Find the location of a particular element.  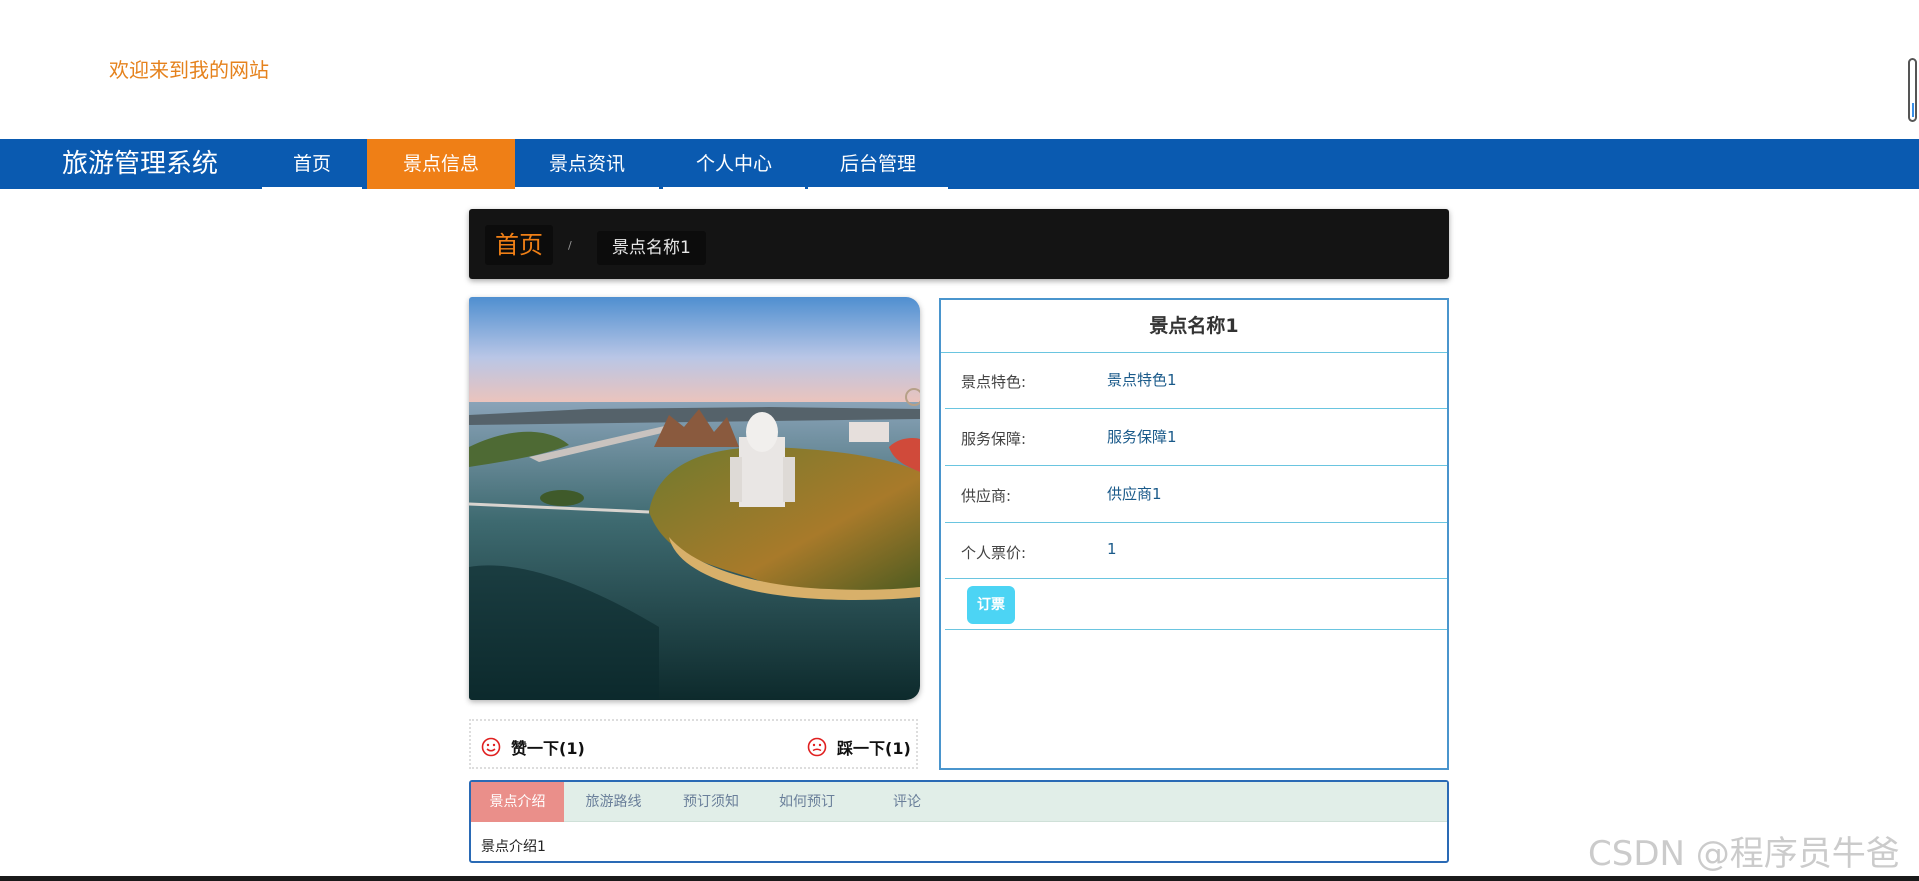

nav-item-attractions: 景点信息 is located at coordinates (441, 164).